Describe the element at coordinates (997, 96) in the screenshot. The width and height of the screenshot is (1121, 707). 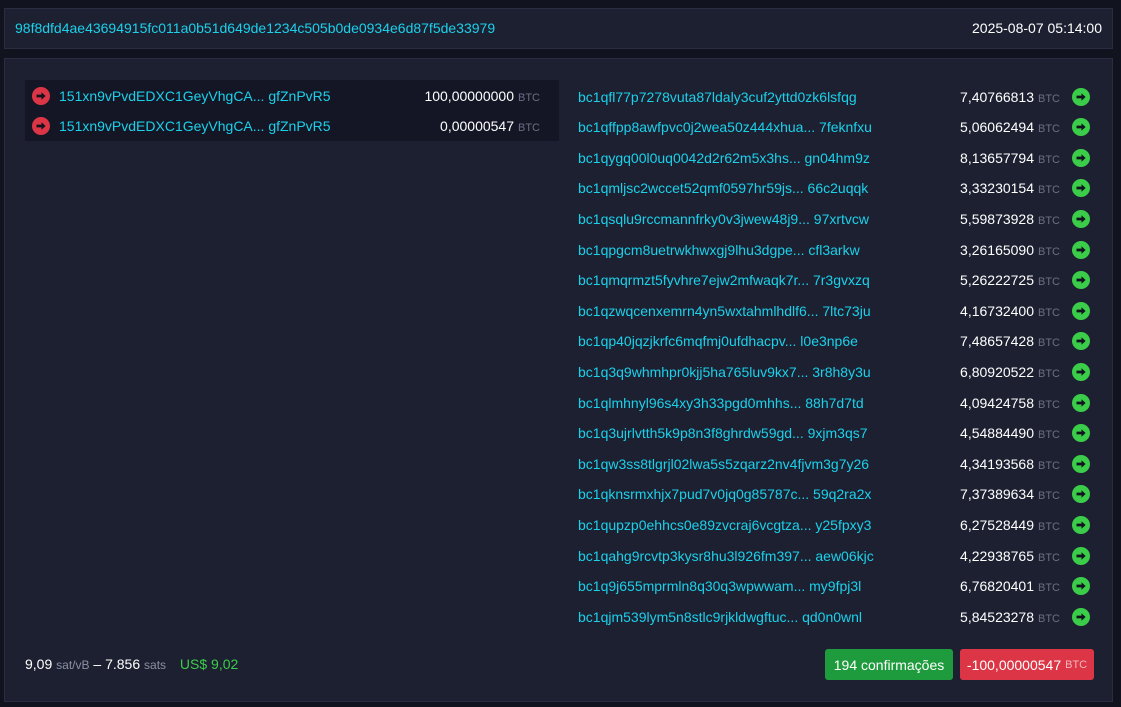
I see `output-amount-value: 7,40766813` at that location.